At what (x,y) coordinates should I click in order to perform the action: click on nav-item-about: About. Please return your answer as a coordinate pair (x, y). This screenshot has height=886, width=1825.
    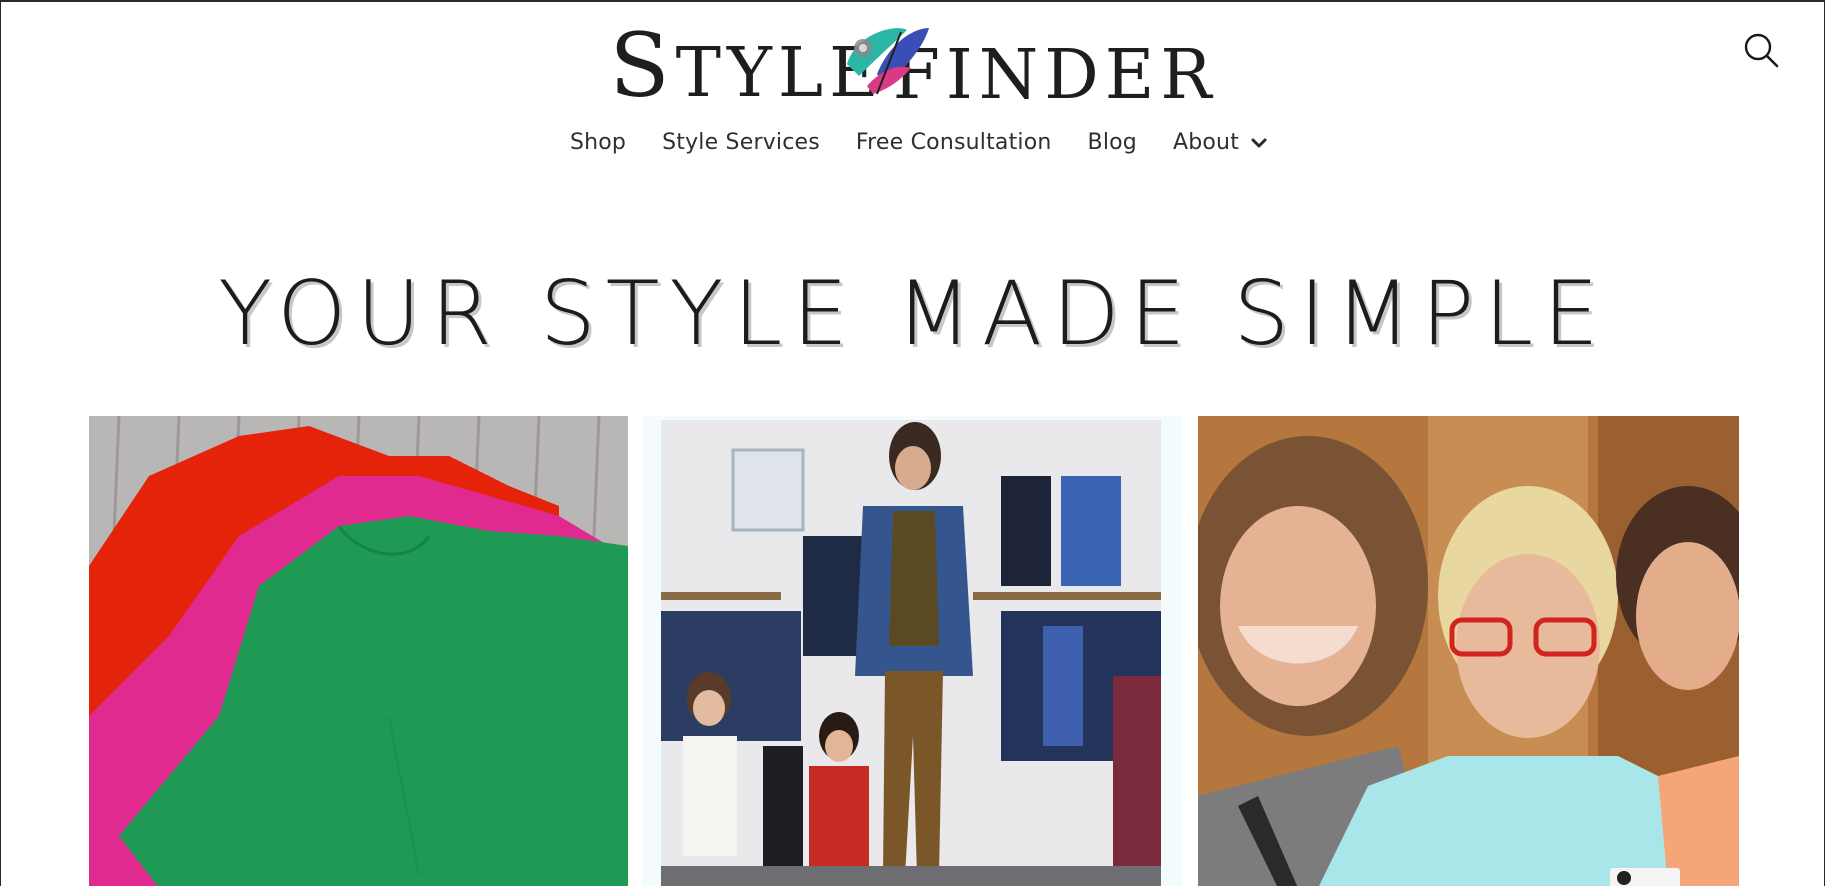
    Looking at the image, I should click on (1220, 142).